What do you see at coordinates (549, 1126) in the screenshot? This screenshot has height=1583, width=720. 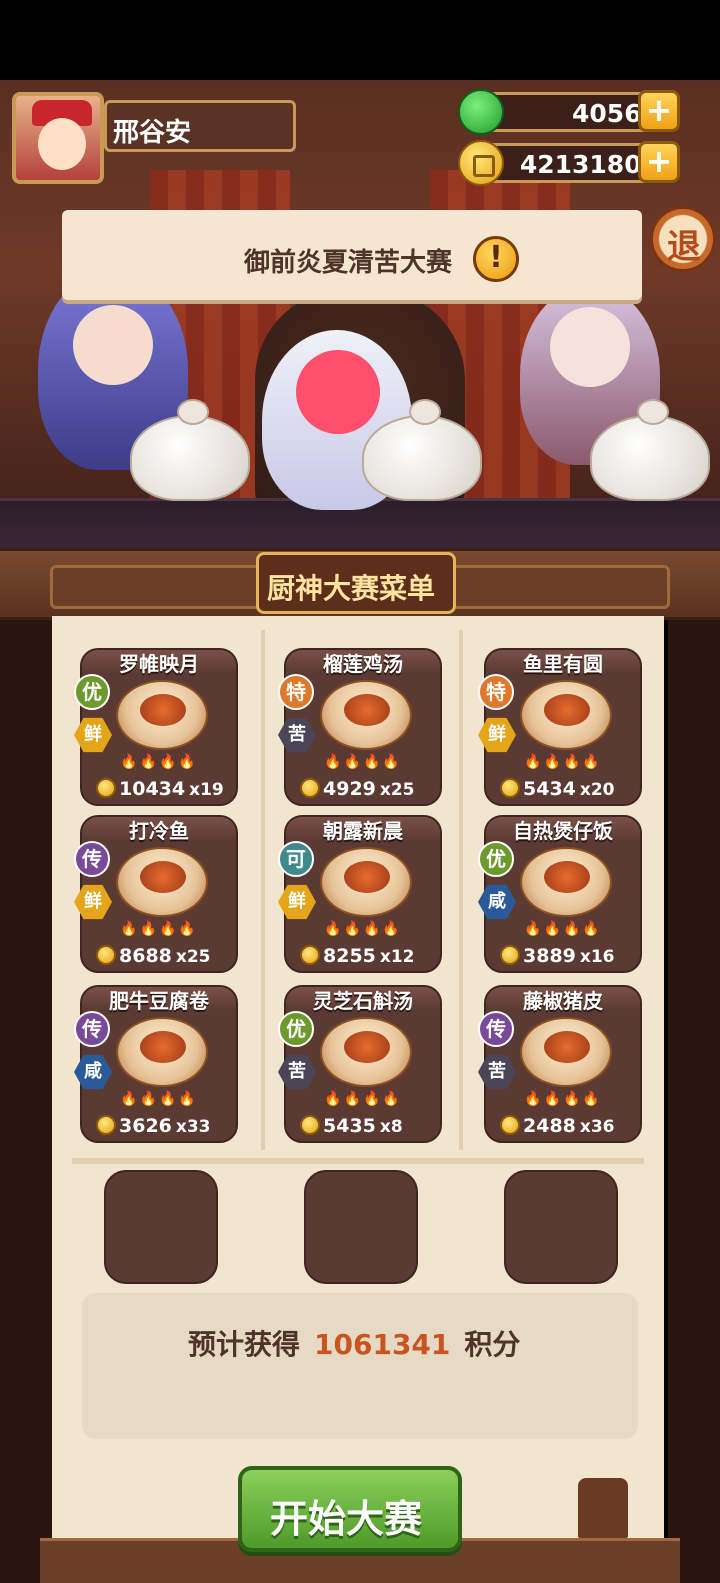 I see `dish-price: 2488` at bounding box center [549, 1126].